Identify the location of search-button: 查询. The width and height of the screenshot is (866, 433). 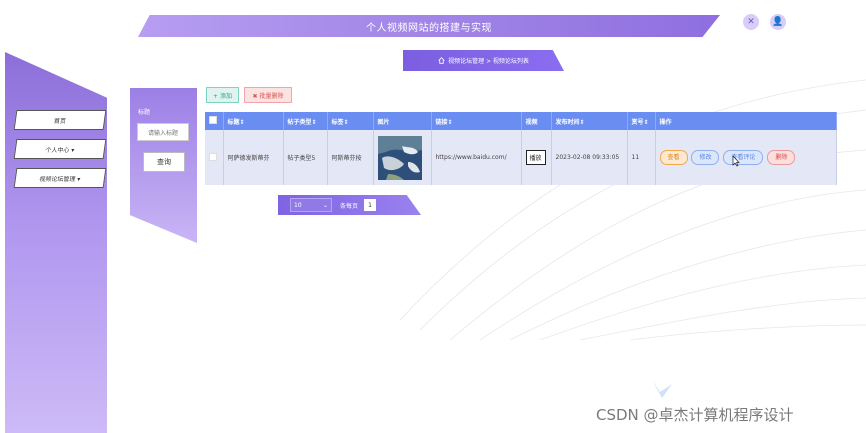
(164, 162).